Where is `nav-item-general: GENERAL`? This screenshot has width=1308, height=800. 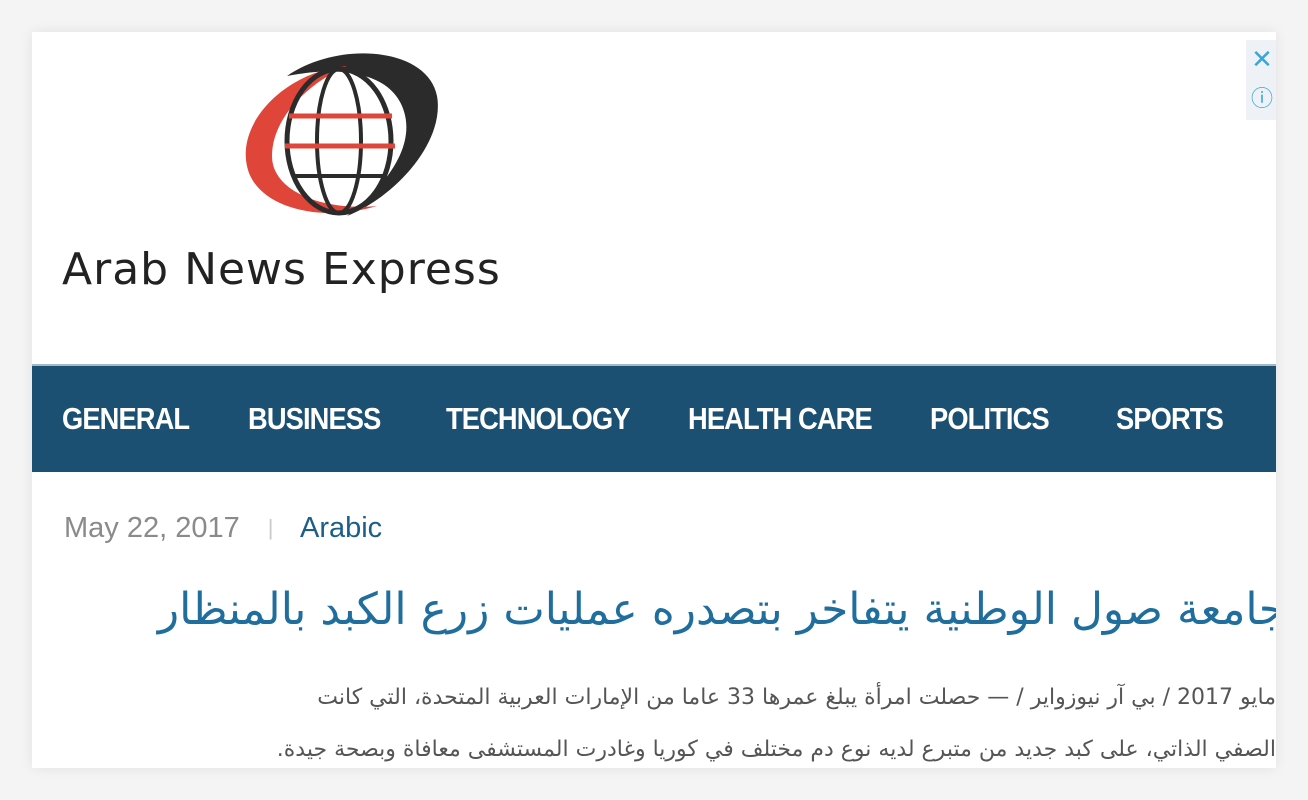 nav-item-general: GENERAL is located at coordinates (126, 419).